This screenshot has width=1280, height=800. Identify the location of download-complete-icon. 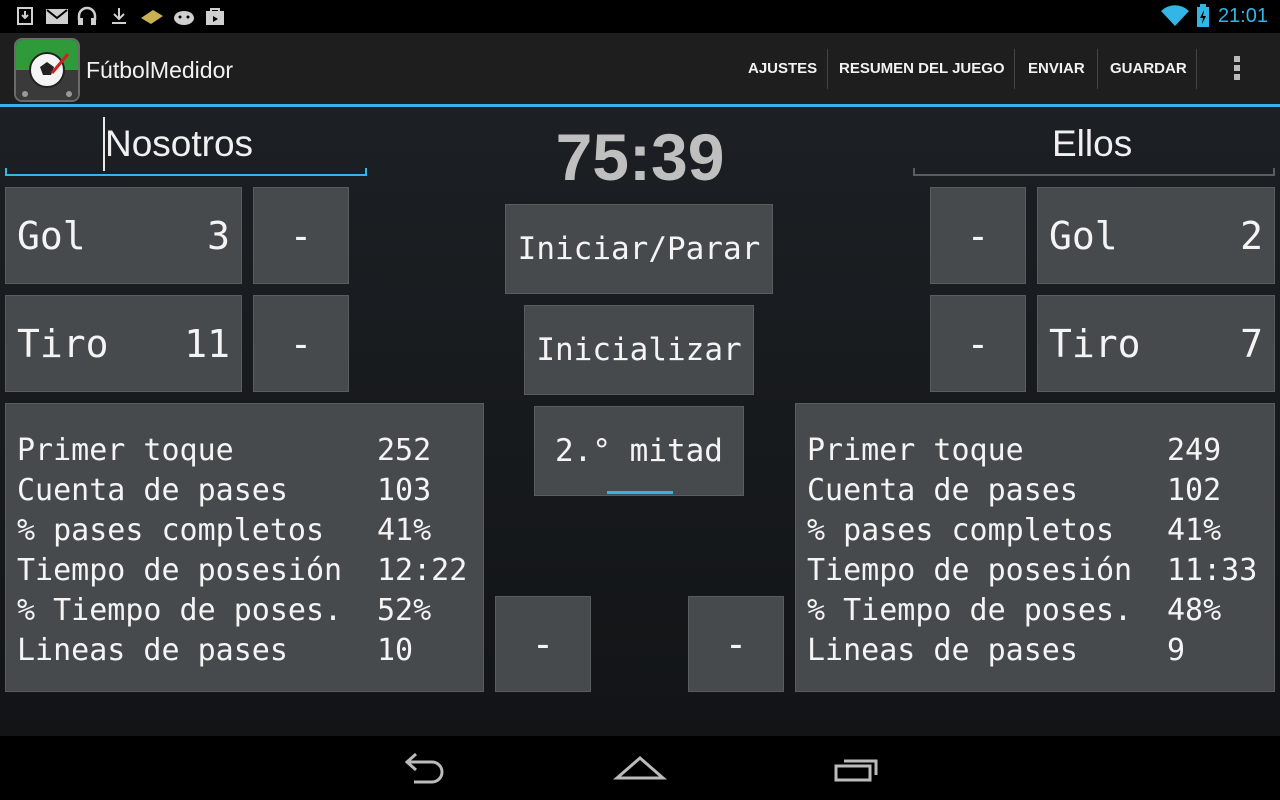
(25, 16).